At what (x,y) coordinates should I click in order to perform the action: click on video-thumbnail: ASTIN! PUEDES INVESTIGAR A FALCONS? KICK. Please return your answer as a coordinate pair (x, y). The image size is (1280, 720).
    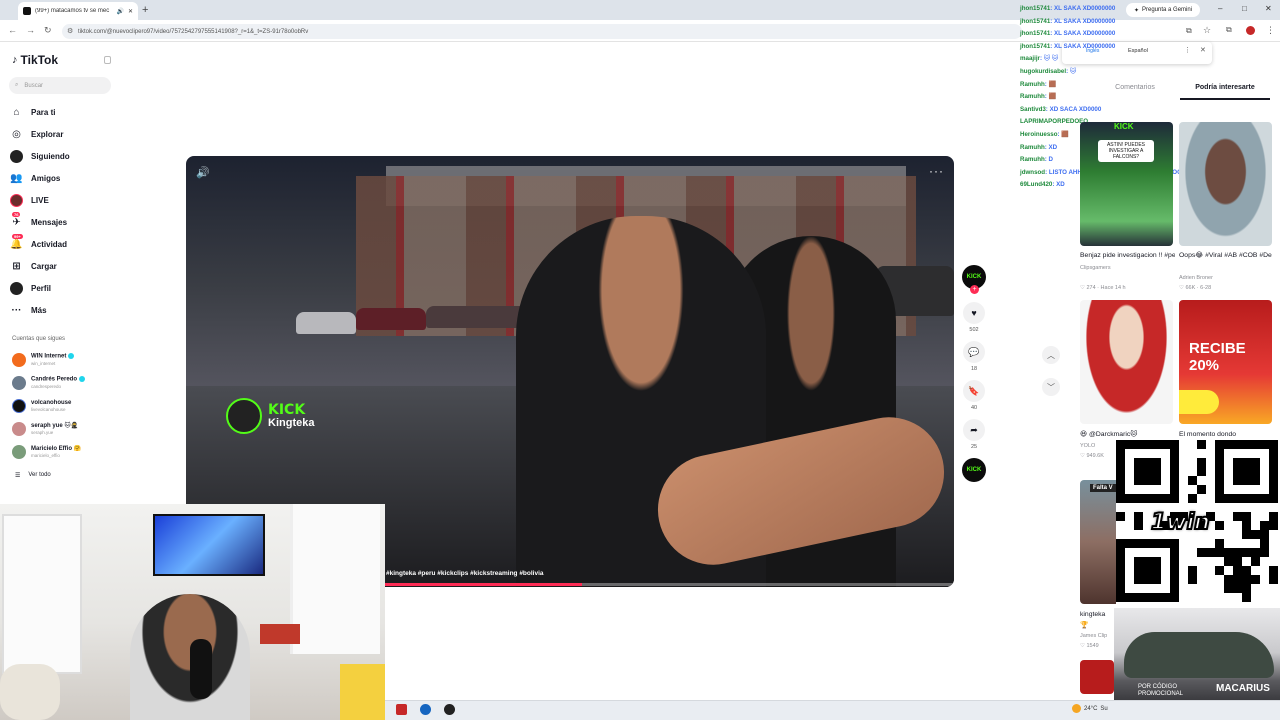
    Looking at the image, I should click on (1126, 184).